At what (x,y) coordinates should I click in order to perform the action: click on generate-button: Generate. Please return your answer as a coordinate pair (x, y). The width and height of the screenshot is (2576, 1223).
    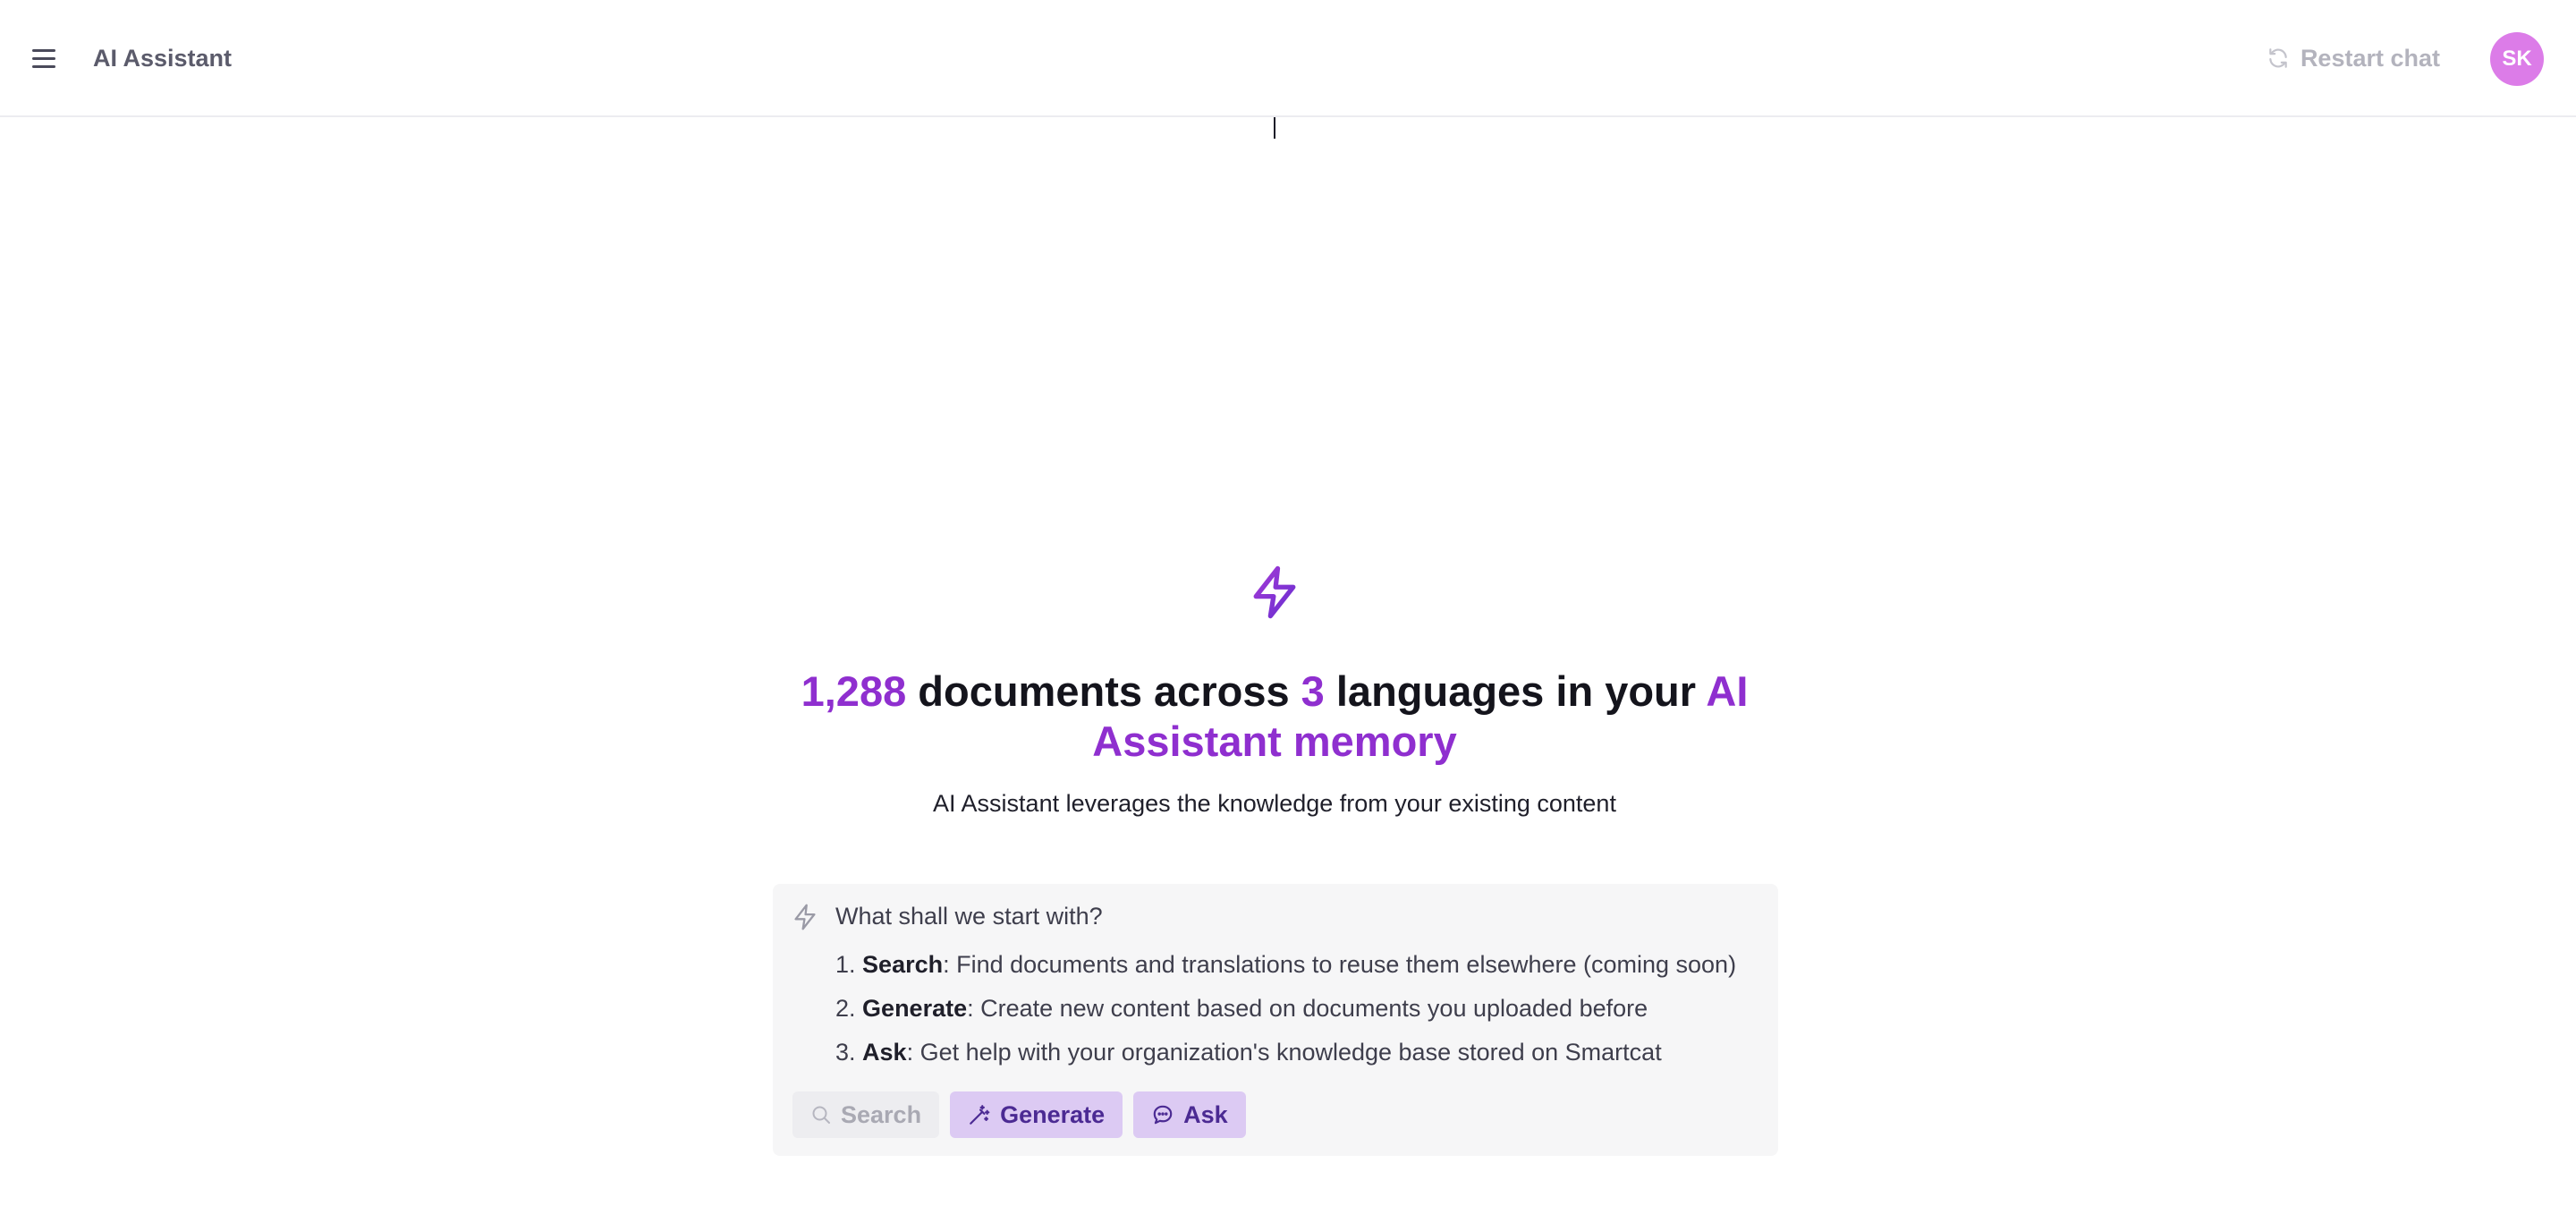
    Looking at the image, I should click on (1036, 1114).